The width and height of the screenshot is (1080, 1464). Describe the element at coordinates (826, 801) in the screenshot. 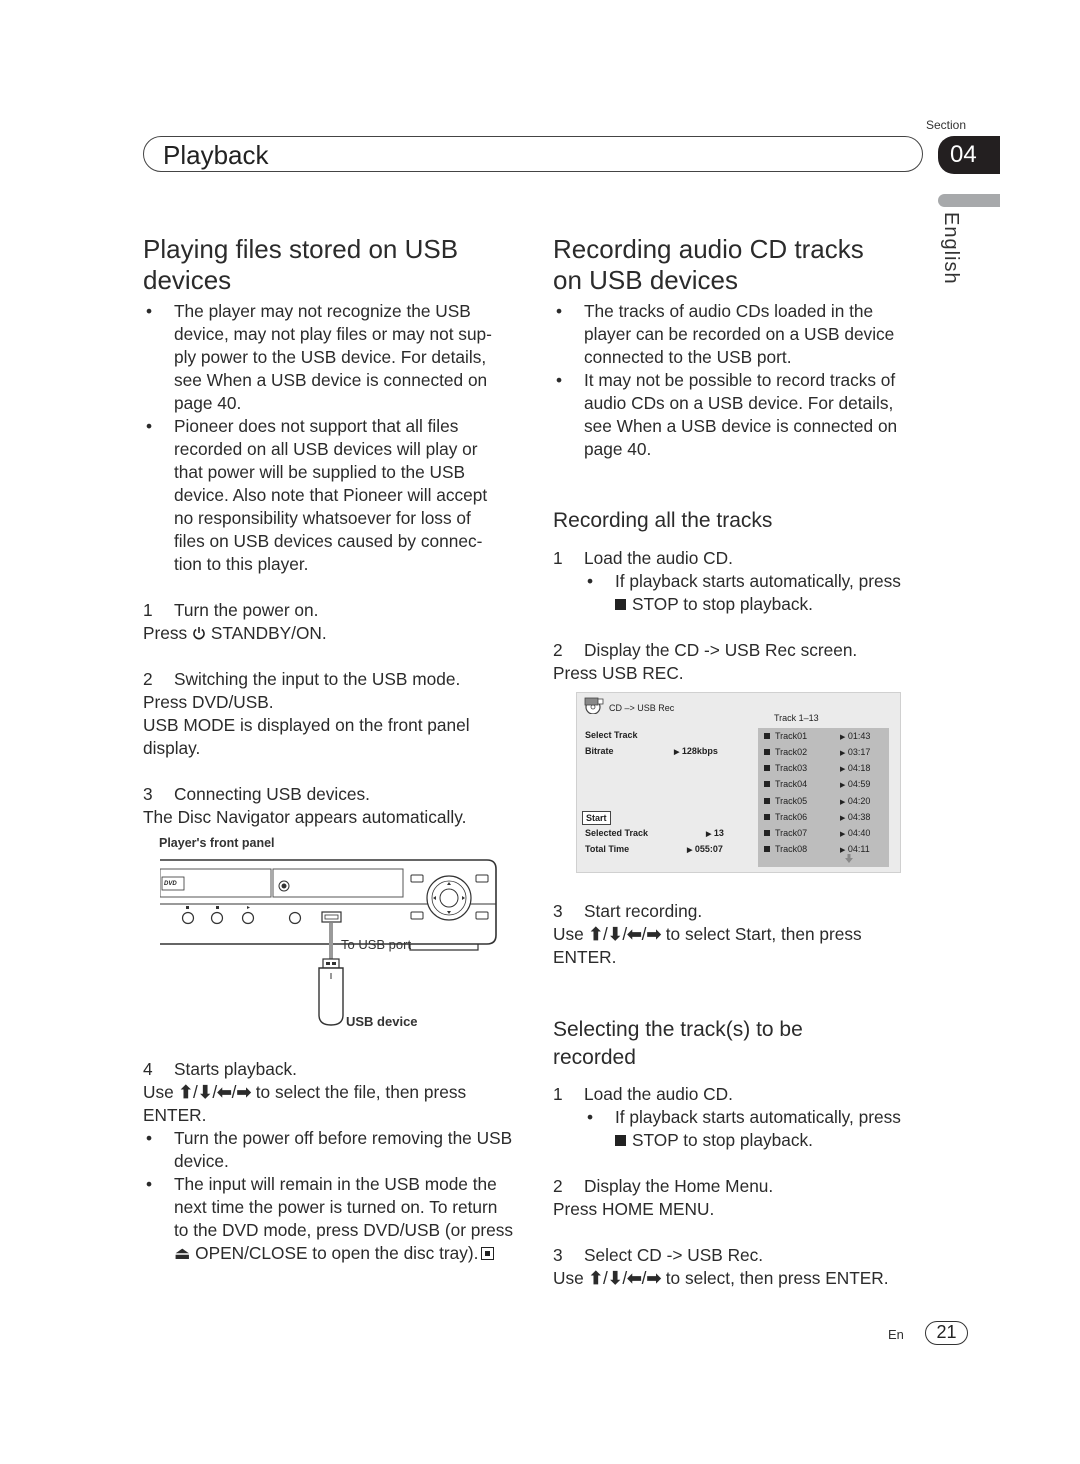

I see `track-row: Track05 ▶ 04:20` at that location.